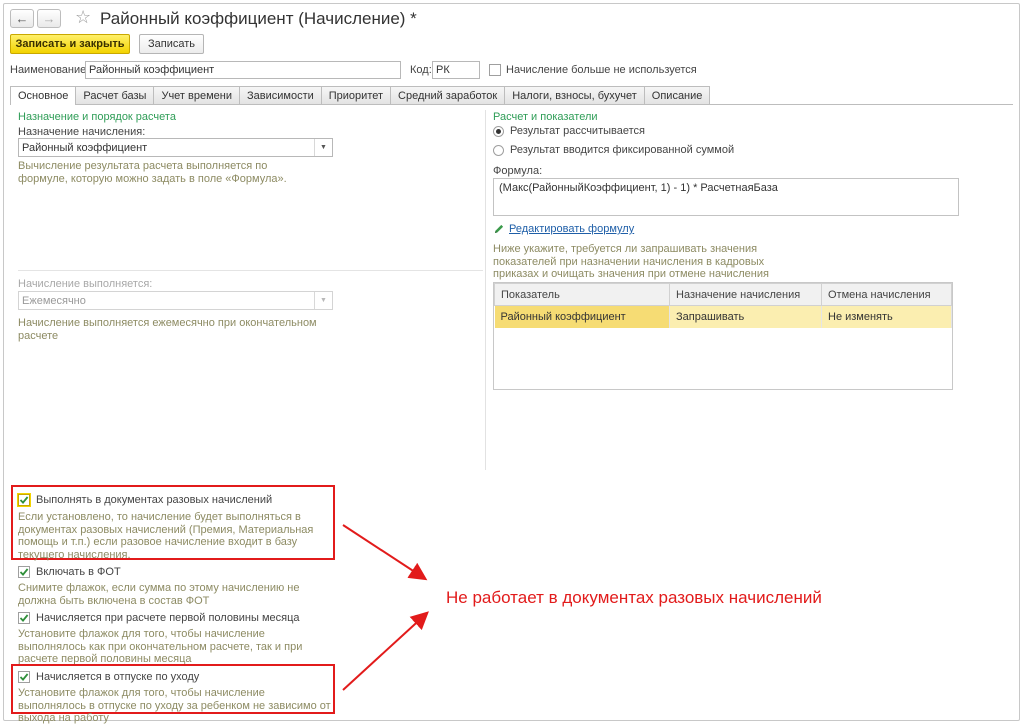  What do you see at coordinates (385, 651) in the screenshot?
I see `arrow-up-right-icon` at bounding box center [385, 651].